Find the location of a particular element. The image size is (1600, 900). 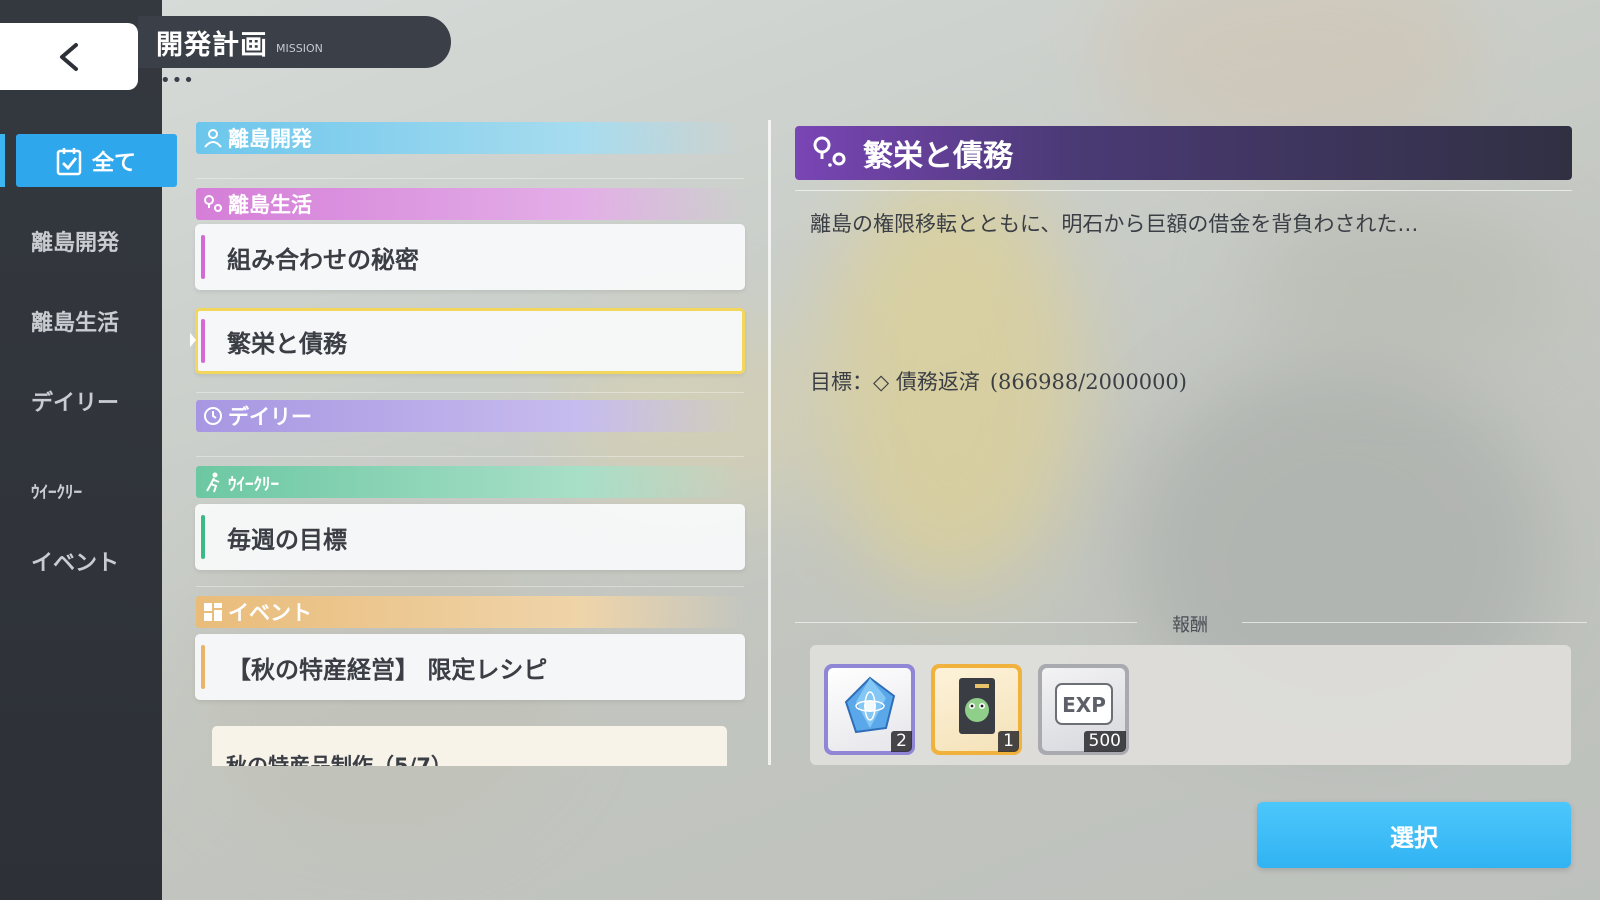

title-banner: 開発計画 MISSION is located at coordinates (294, 42).